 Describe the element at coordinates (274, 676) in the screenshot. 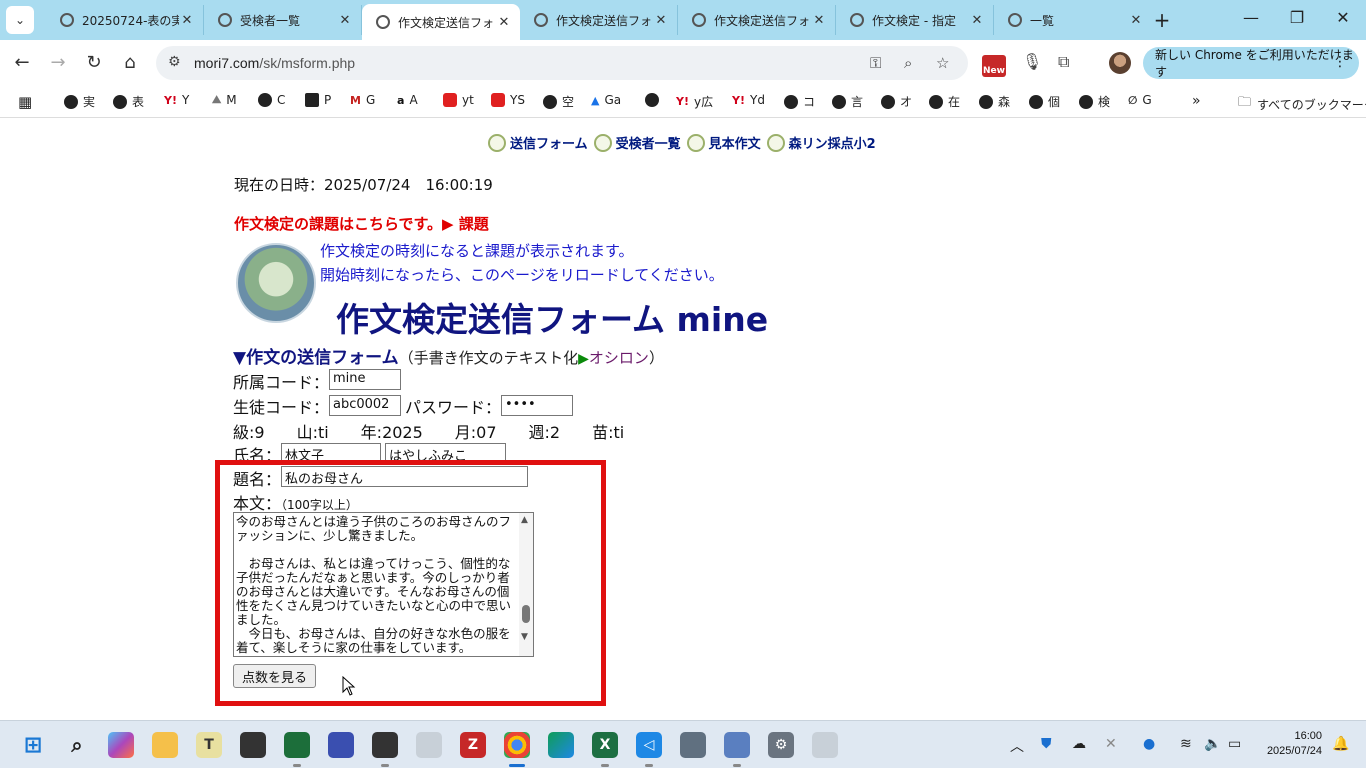

I see `view-score-button: 点数を見る` at that location.